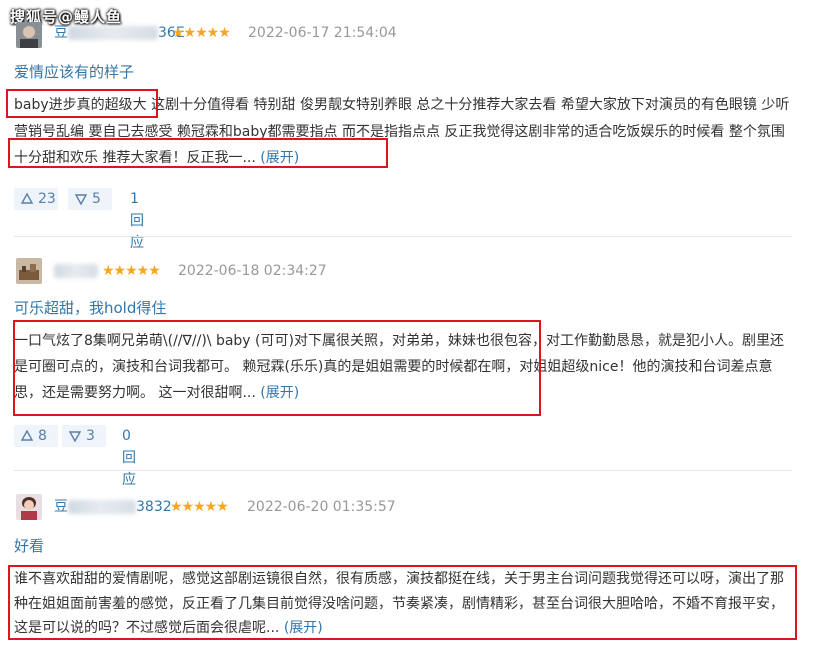 The image size is (828, 648). What do you see at coordinates (36, 436) in the screenshot?
I see `upvote-button: 8` at bounding box center [36, 436].